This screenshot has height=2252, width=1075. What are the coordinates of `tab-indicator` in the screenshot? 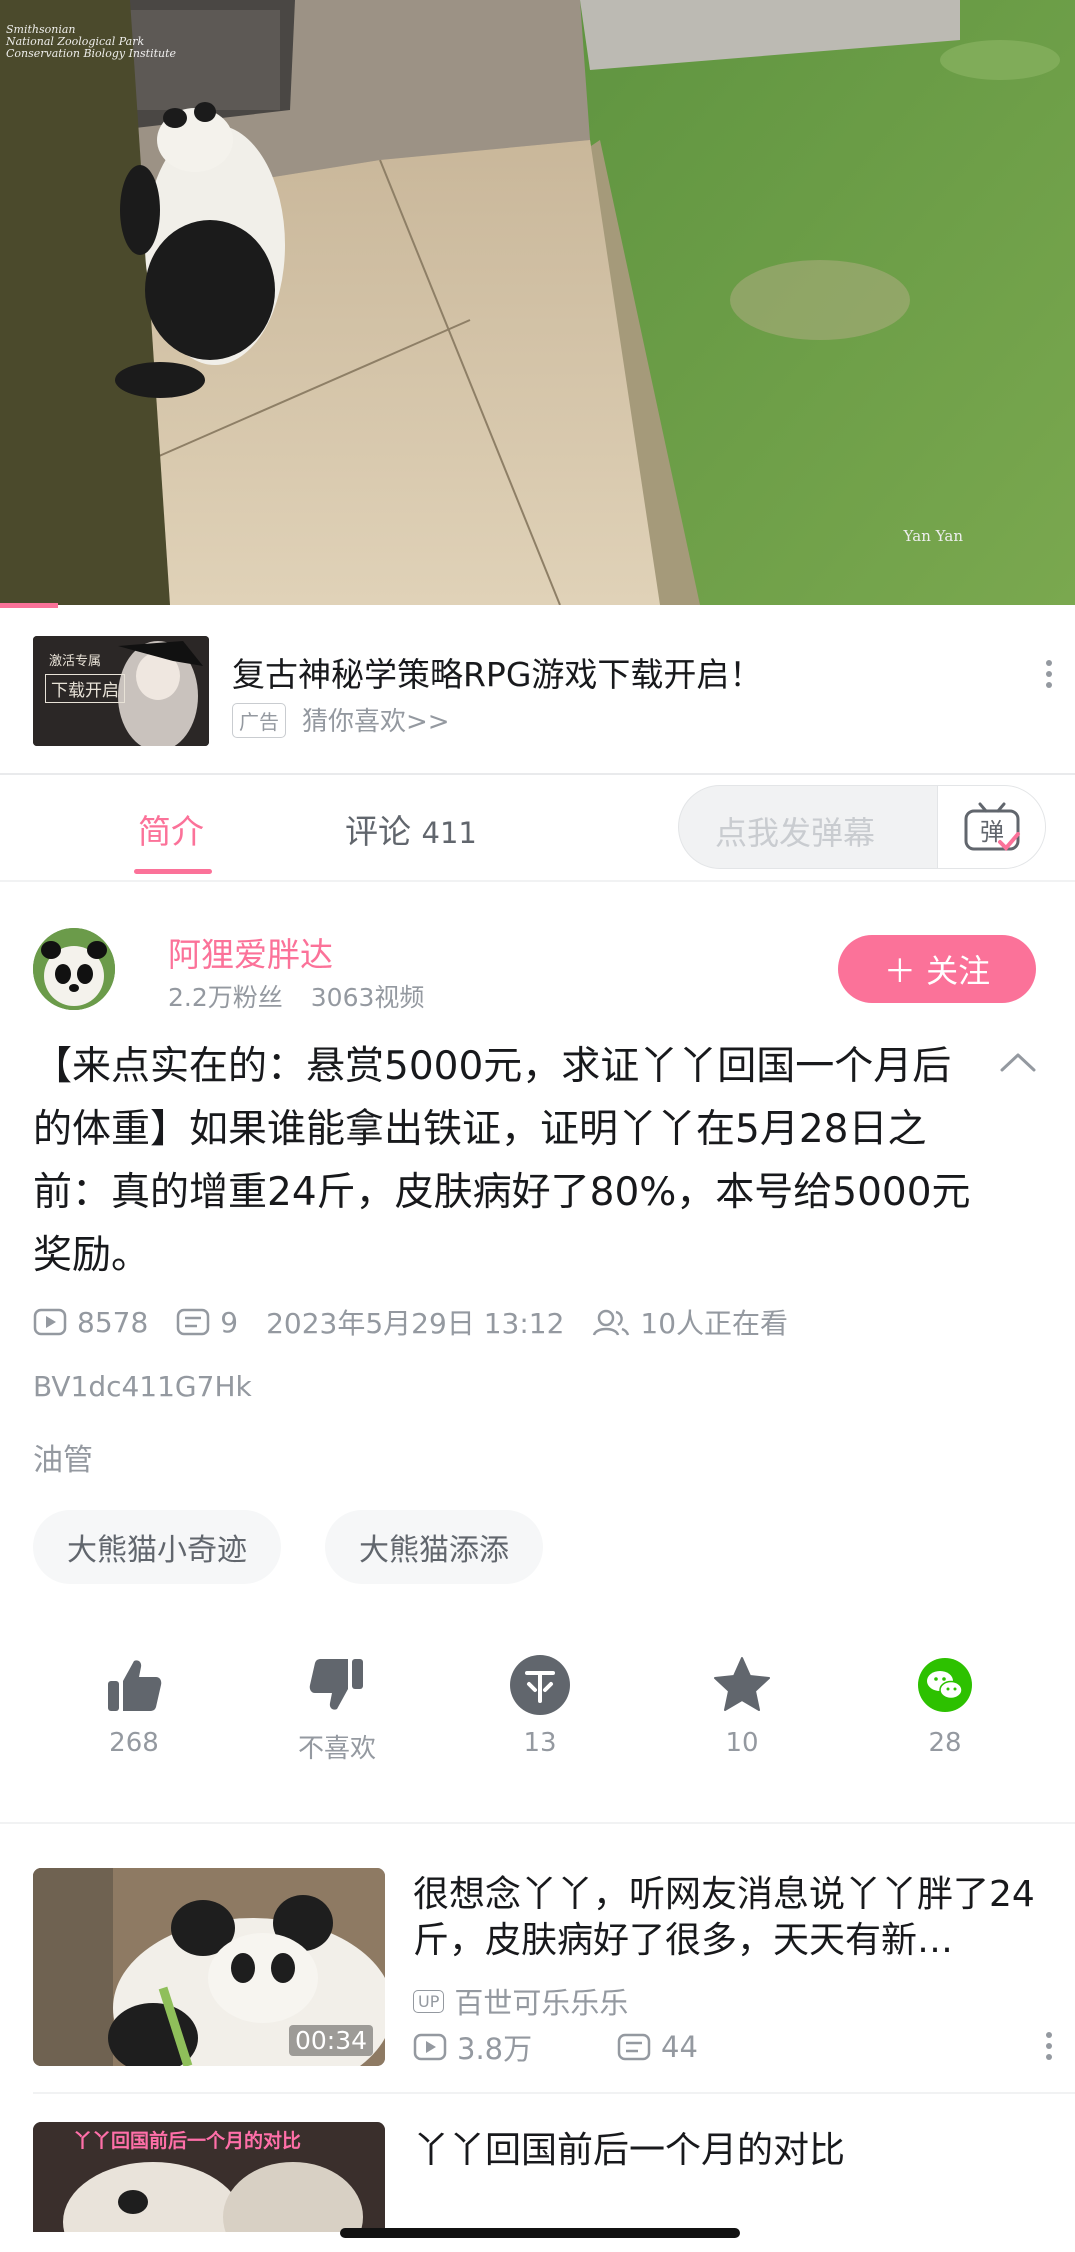 It's located at (173, 871).